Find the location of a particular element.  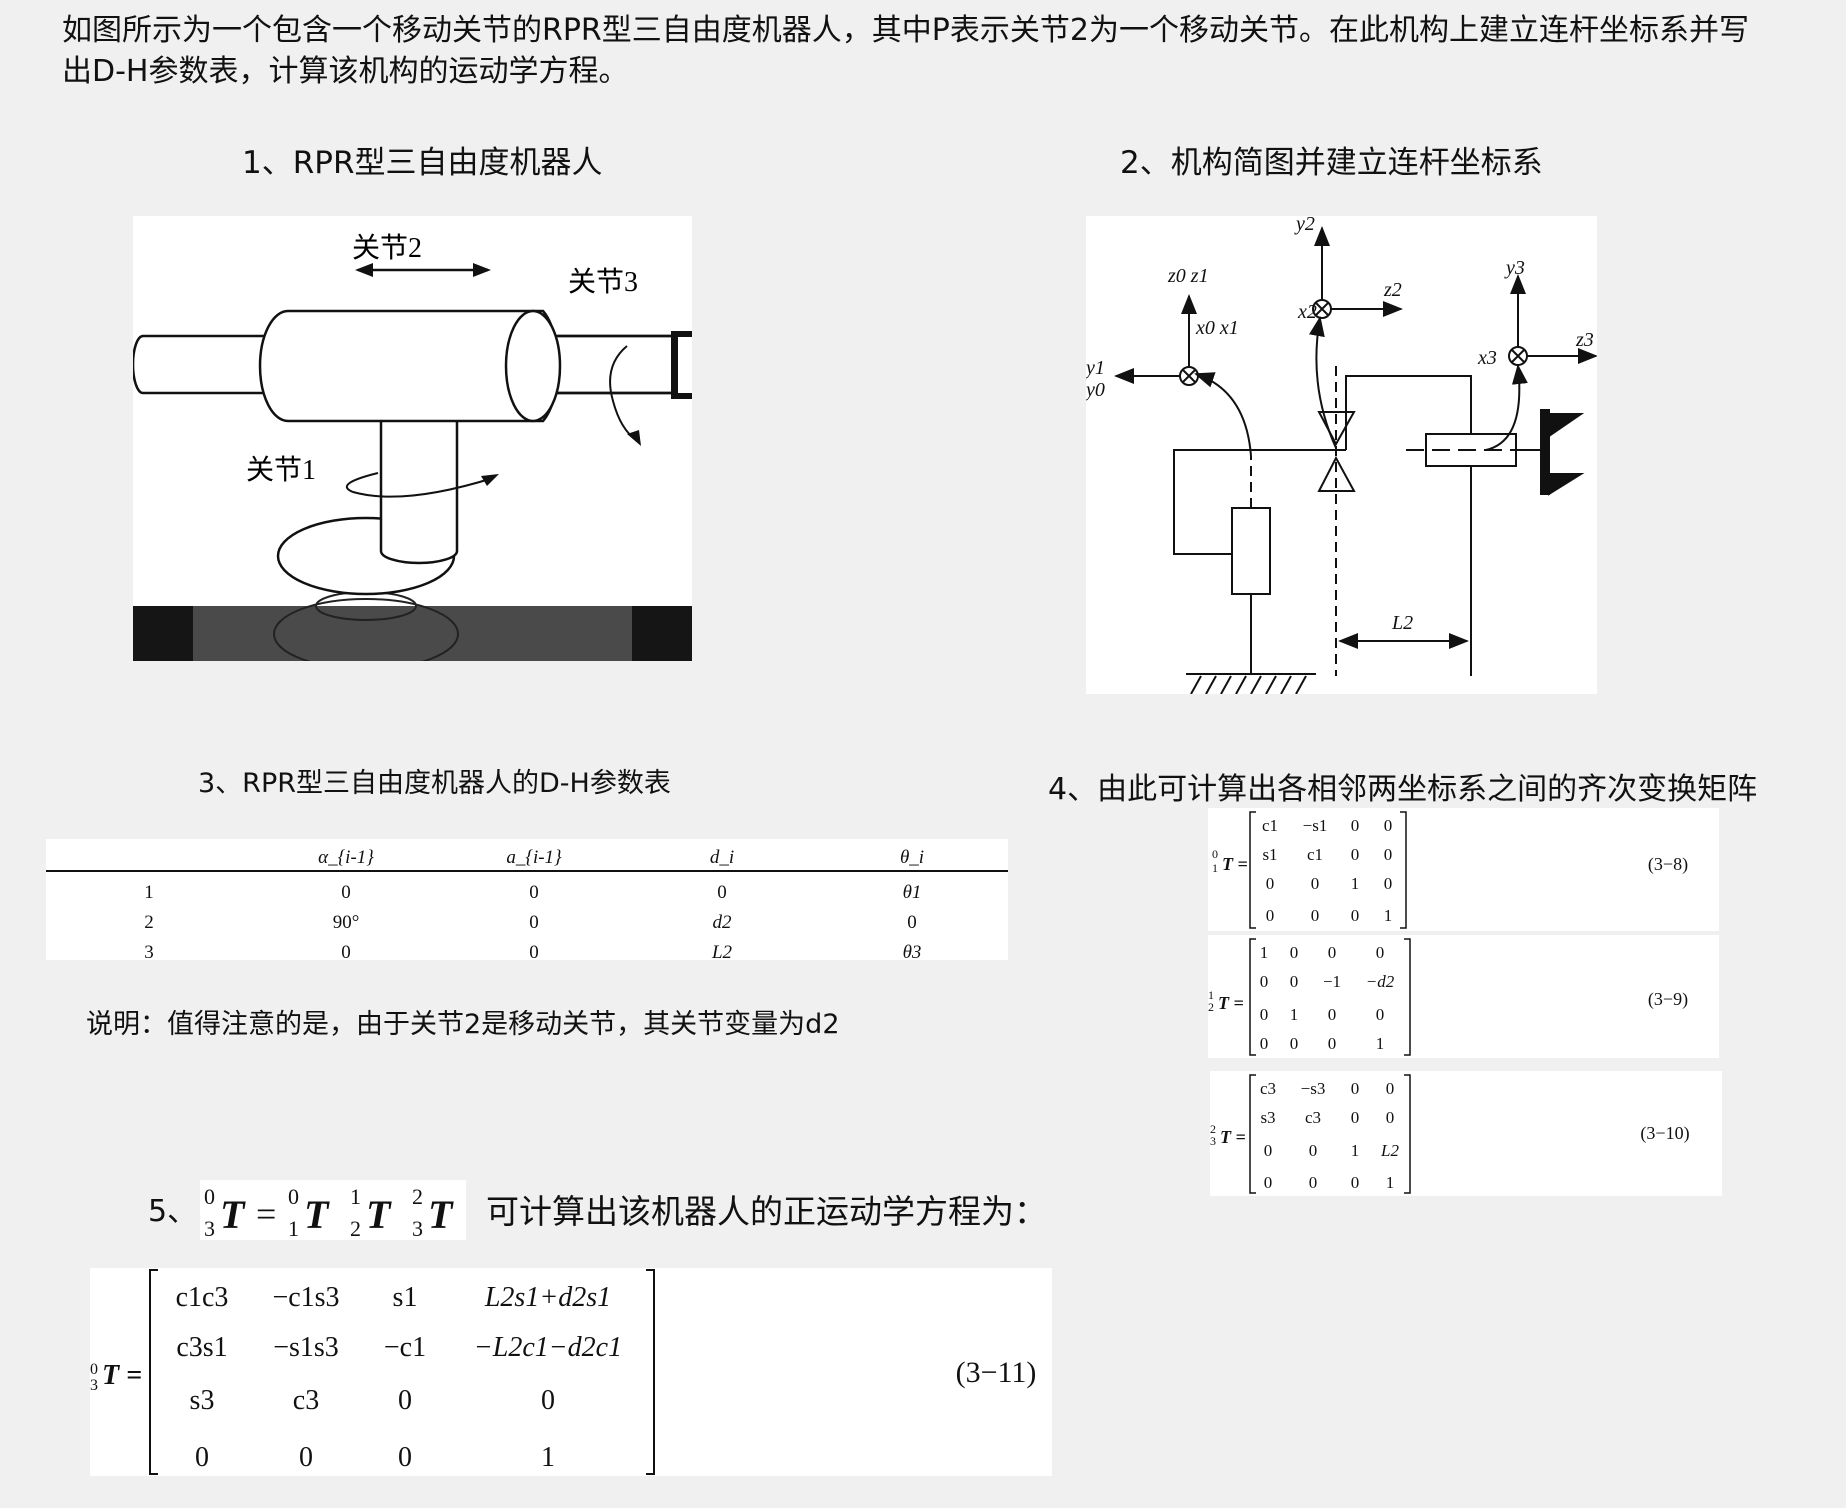

m2-r3c2: 1 is located at coordinates (1294, 1014).